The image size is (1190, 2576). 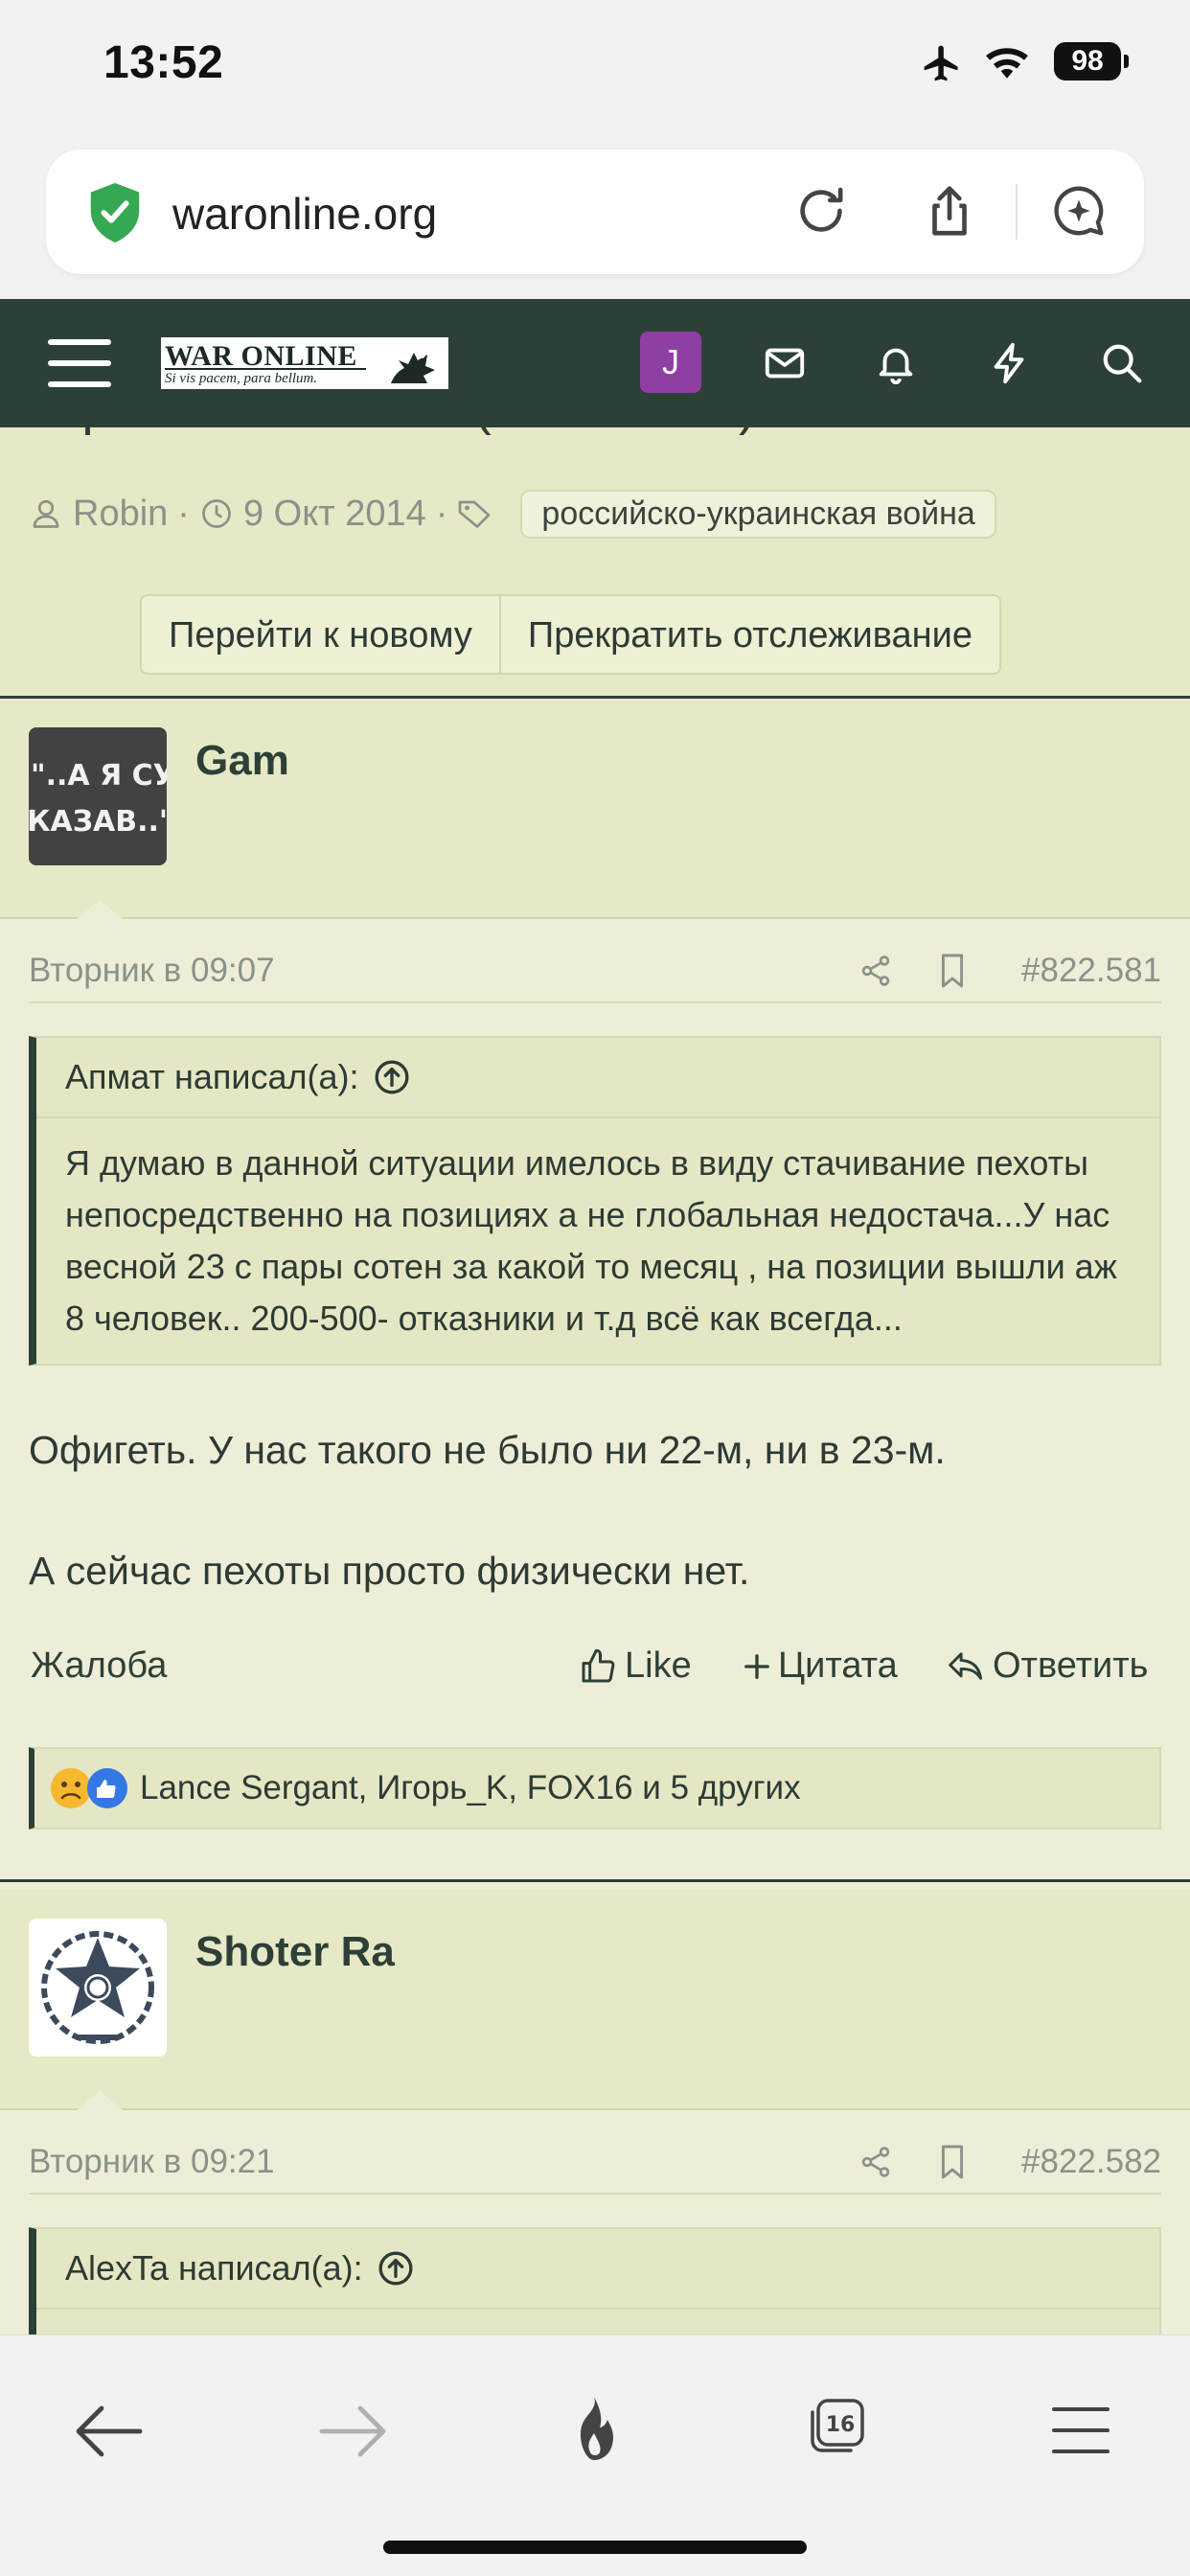 What do you see at coordinates (595, 212) in the screenshot?
I see `address-bar: waronline.org` at bounding box center [595, 212].